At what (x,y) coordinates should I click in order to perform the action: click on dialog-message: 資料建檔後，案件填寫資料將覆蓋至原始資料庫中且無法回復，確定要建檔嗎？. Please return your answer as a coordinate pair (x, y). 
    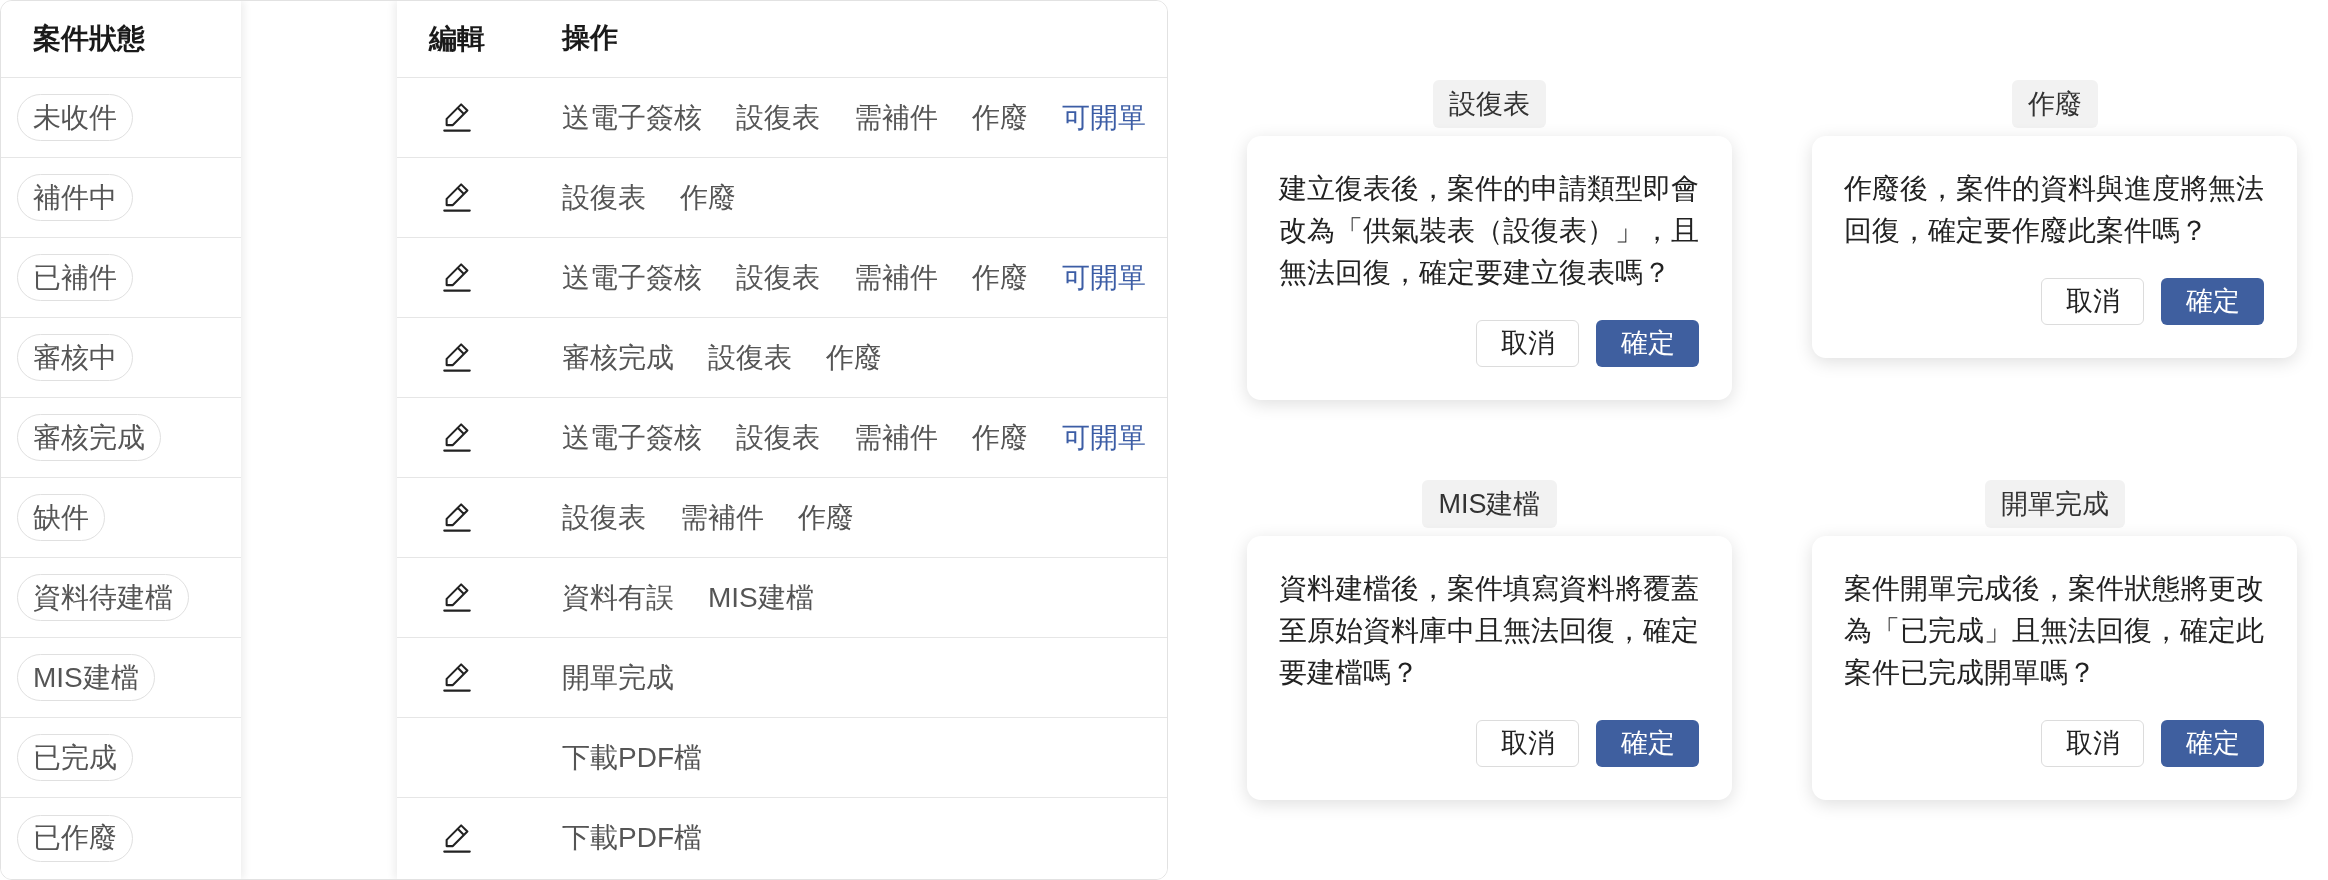
    Looking at the image, I should click on (1489, 631).